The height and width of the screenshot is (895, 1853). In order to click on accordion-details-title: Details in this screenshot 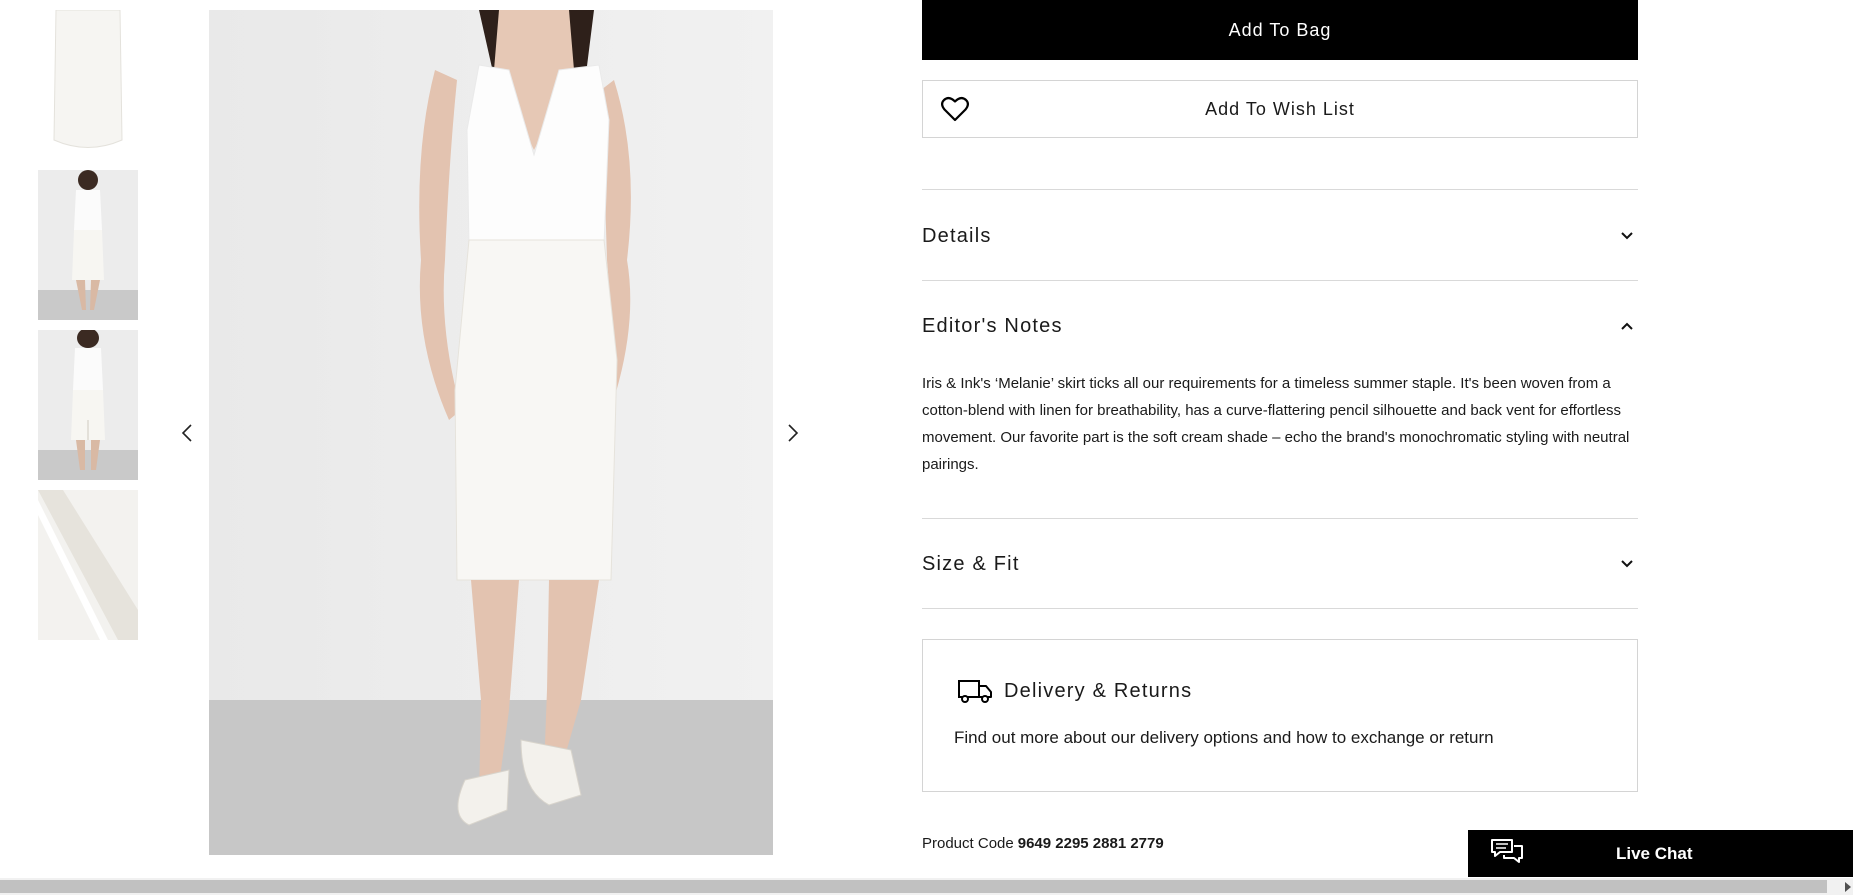, I will do `click(957, 235)`.